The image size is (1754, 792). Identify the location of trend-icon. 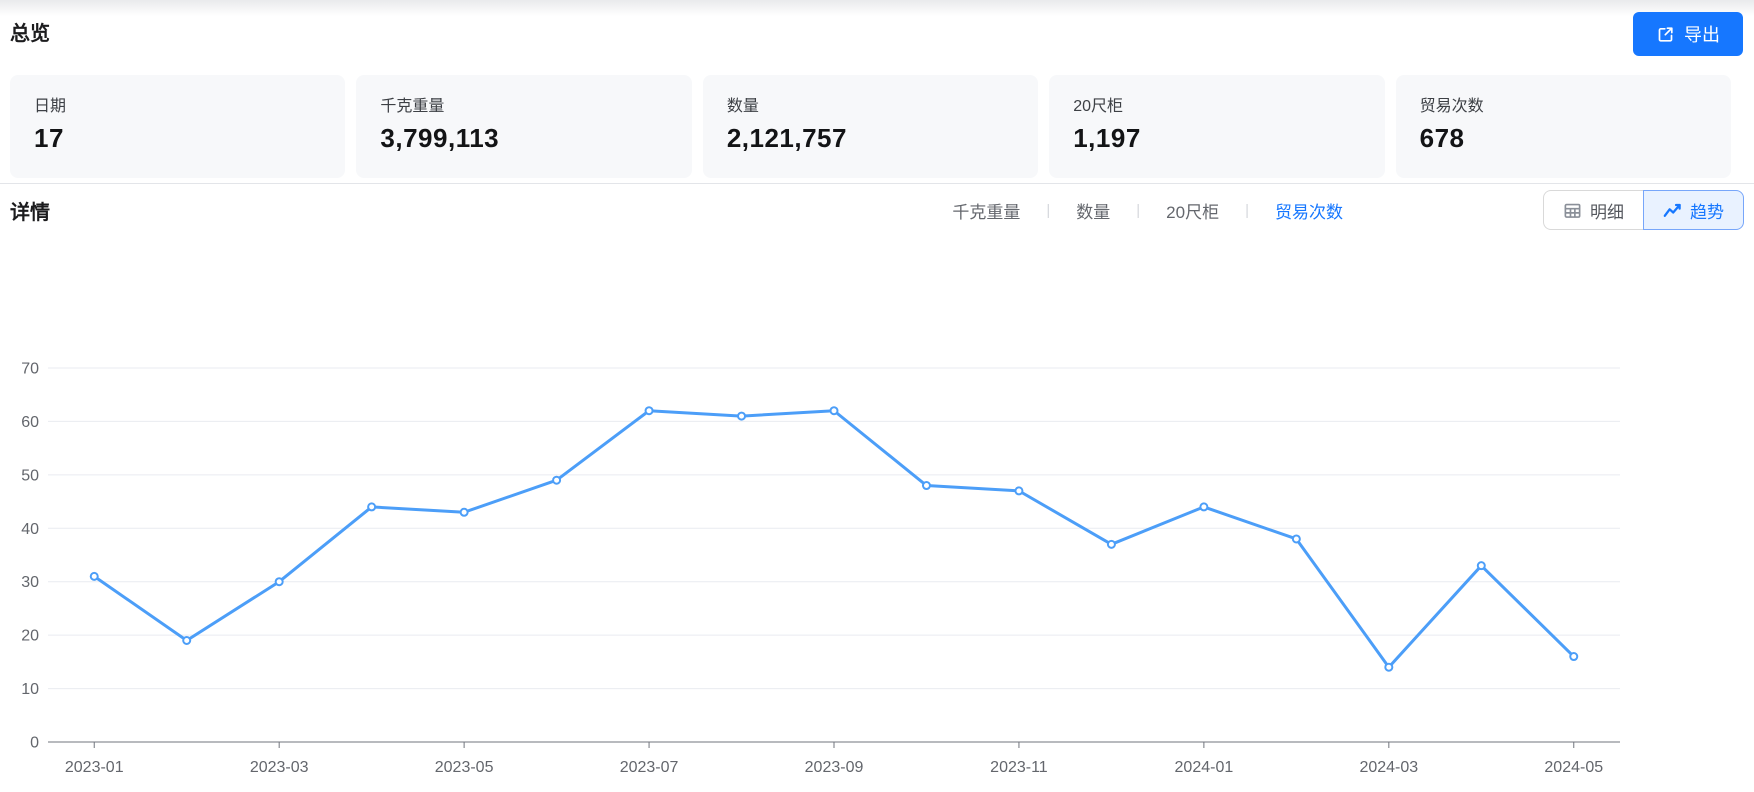
(1672, 210).